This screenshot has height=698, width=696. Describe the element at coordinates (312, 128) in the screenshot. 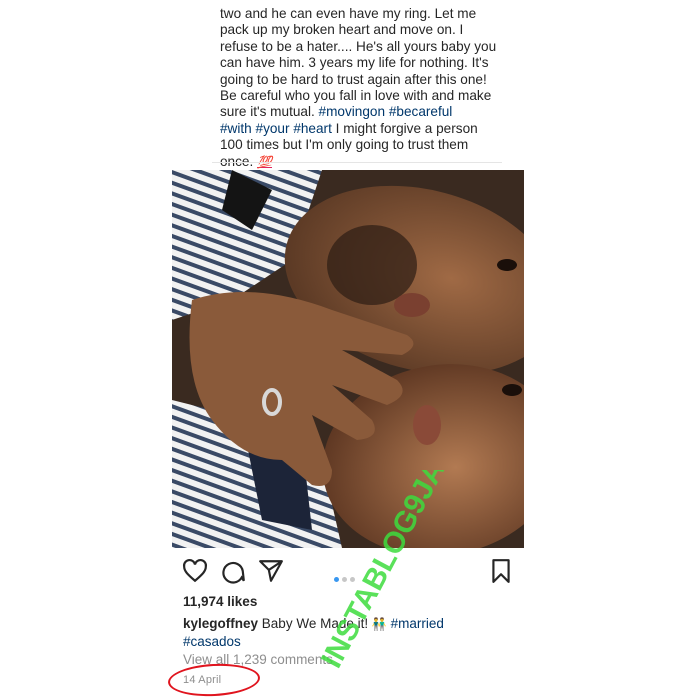

I see `hashtag-link: #heart` at that location.